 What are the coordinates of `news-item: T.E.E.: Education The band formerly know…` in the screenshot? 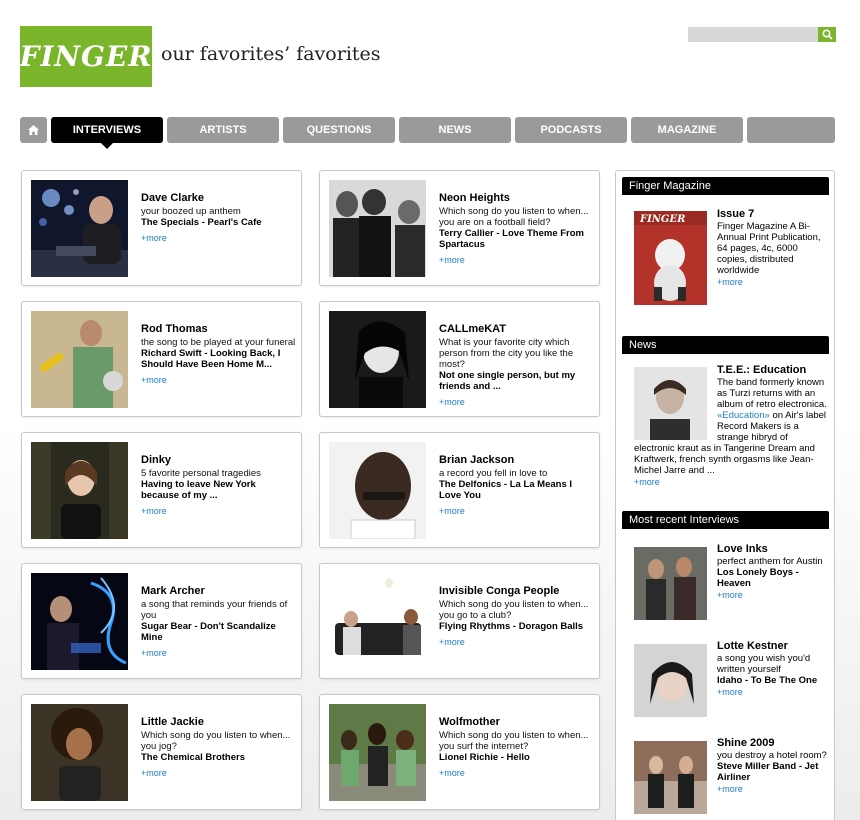 It's located at (731, 426).